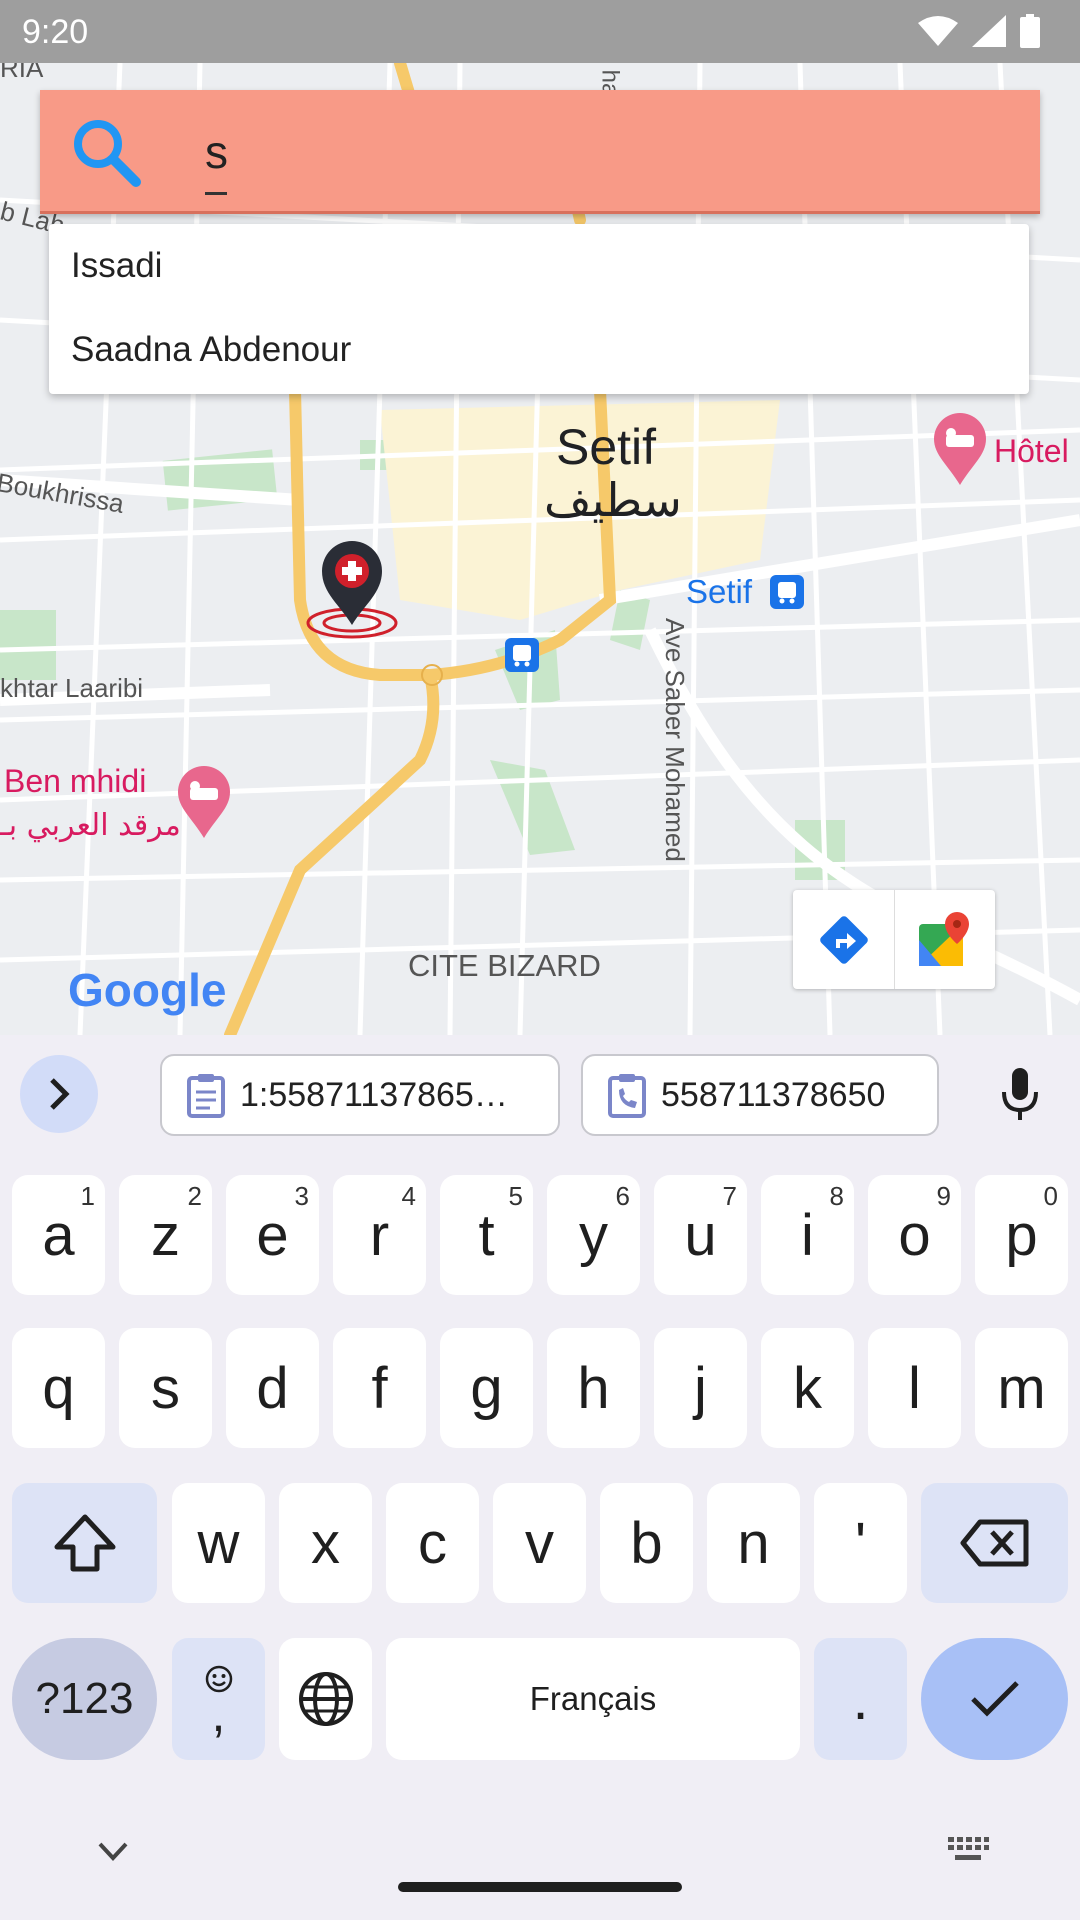  Describe the element at coordinates (938, 31) in the screenshot. I see `wifi-icon` at that location.